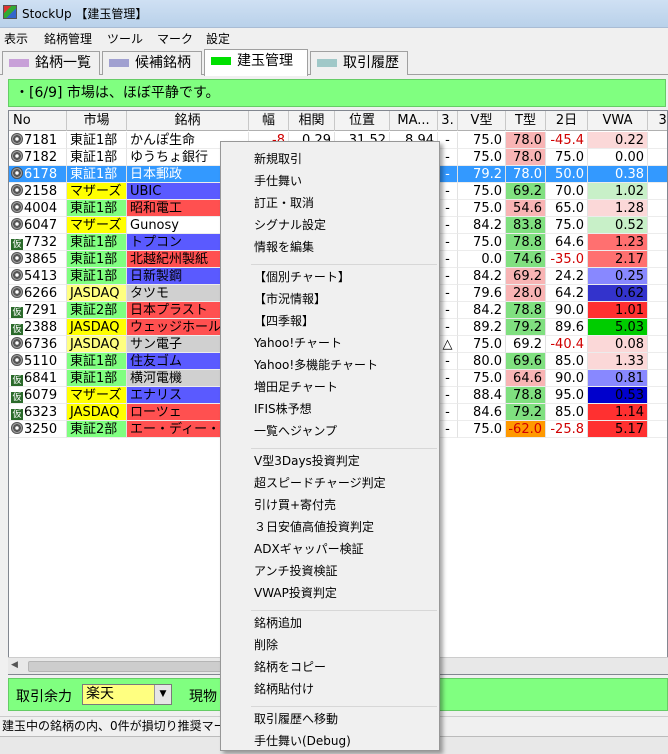 The width and height of the screenshot is (668, 754). I want to click on cell-vwa: 2.17, so click(618, 259).